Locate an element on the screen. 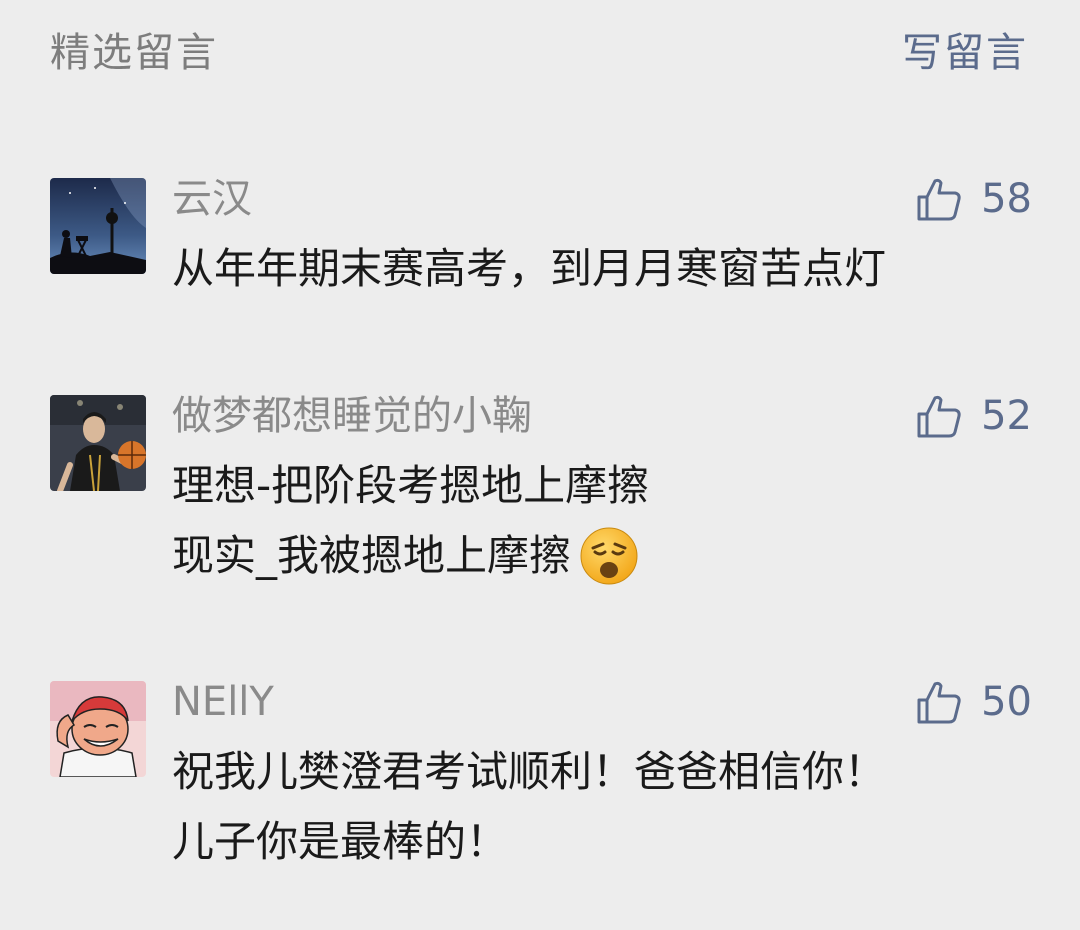 Image resolution: width=1080 pixels, height=930 pixels. comment-line-text: 现实_我被摁地上摩擦 is located at coordinates (372, 555).